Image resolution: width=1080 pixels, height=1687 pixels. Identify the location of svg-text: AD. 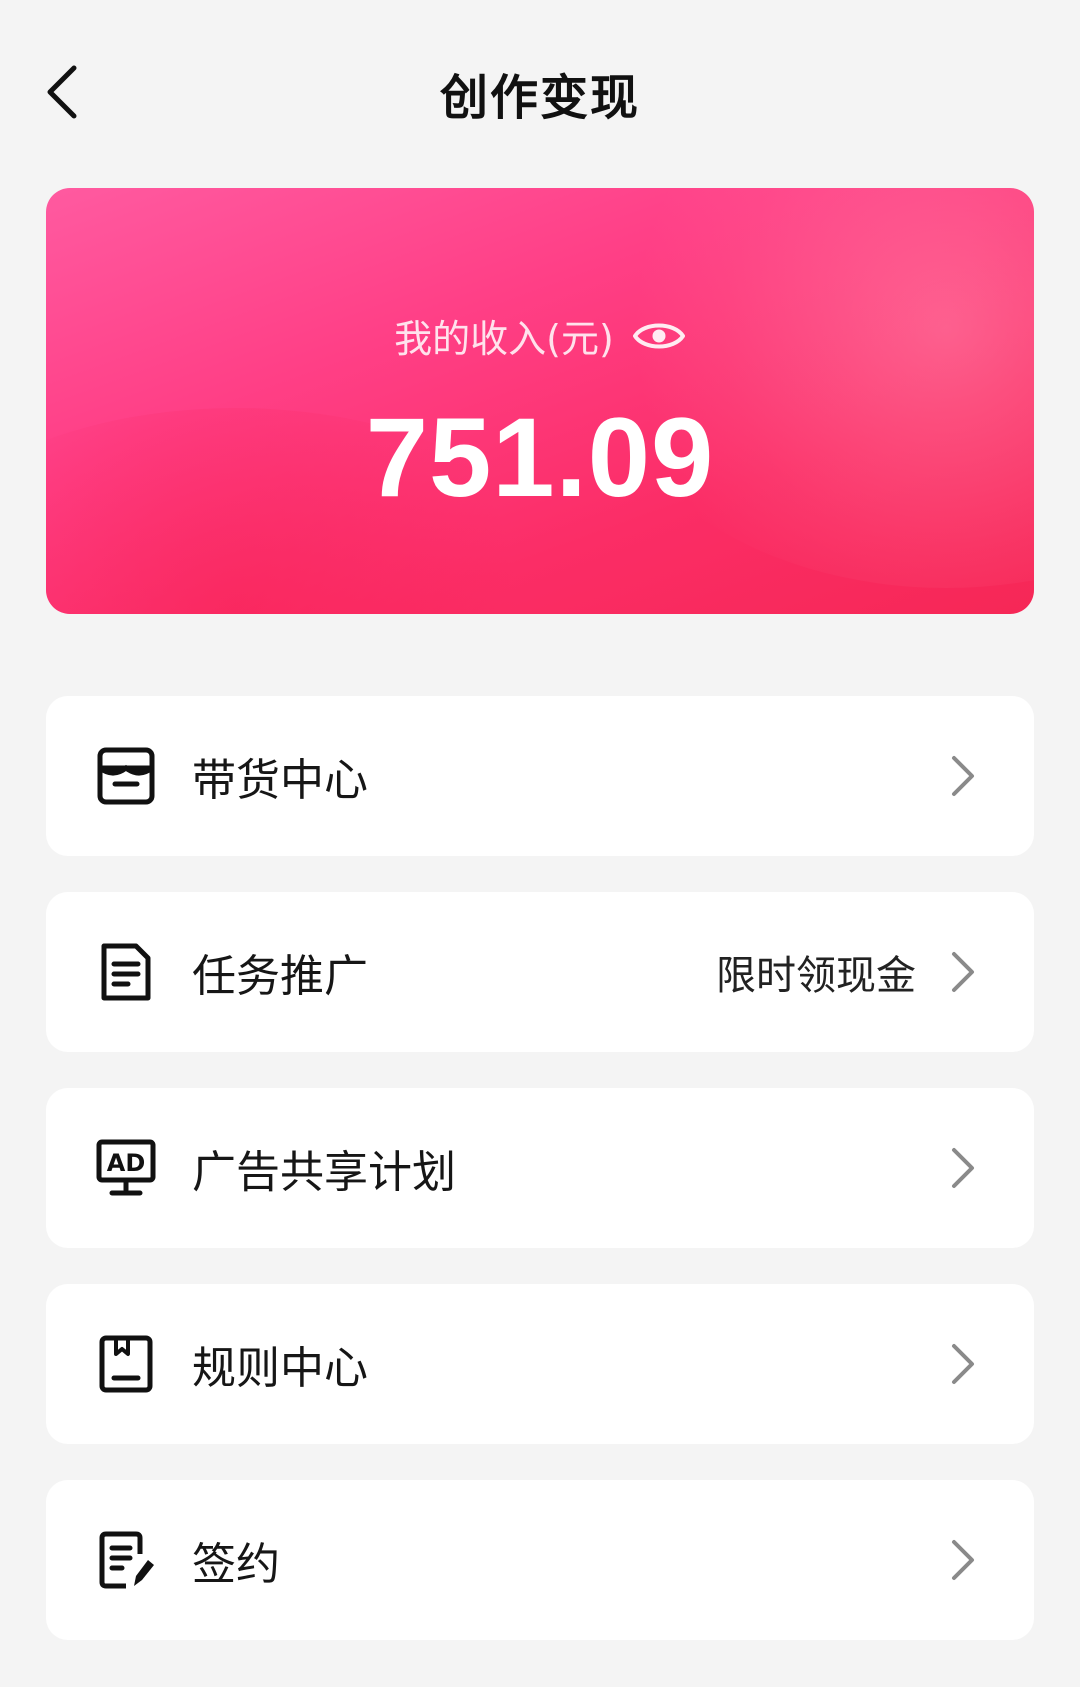
(126, 1163).